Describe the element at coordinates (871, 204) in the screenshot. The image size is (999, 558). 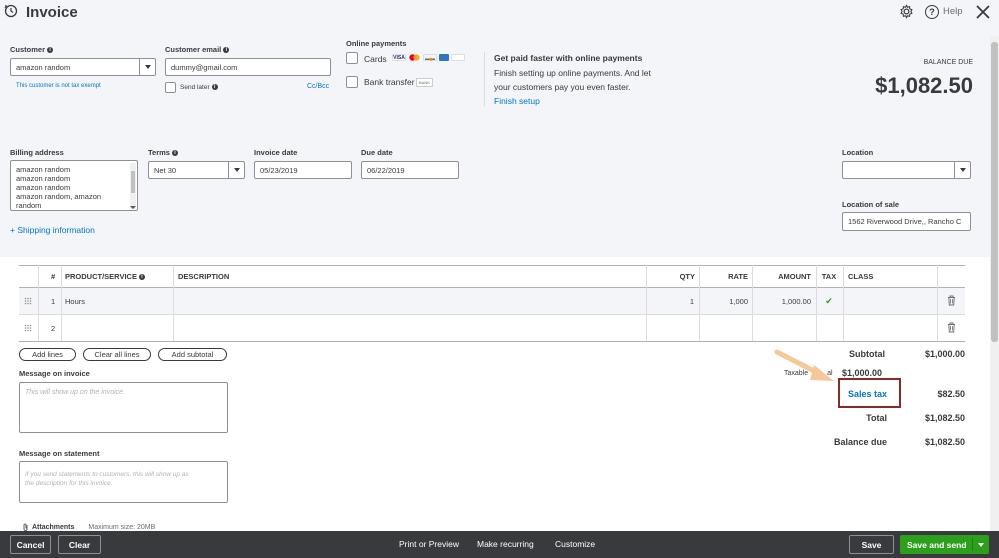
I see `location-of-sale-label: Location of sale` at that location.